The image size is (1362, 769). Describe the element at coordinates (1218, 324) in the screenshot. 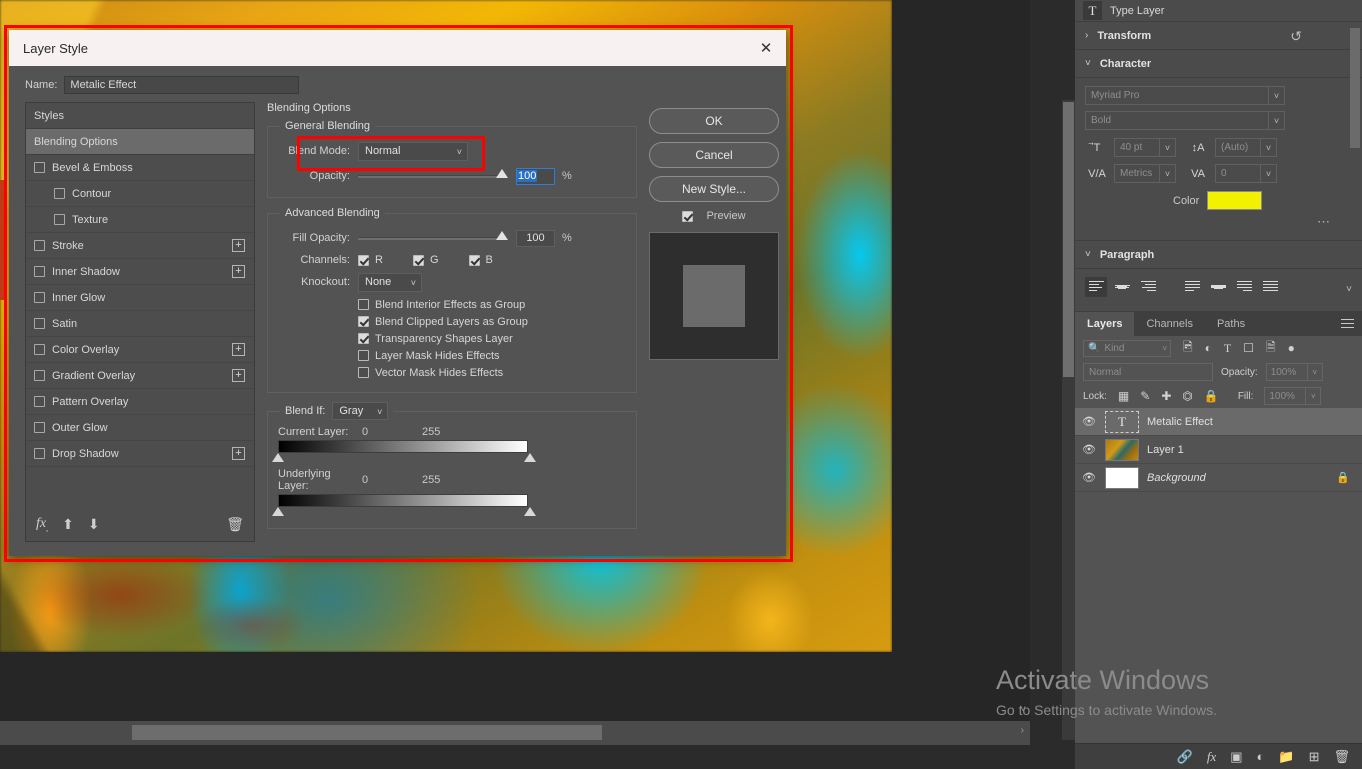

I see `layers-panel-tabs: Layers Channels Paths` at that location.